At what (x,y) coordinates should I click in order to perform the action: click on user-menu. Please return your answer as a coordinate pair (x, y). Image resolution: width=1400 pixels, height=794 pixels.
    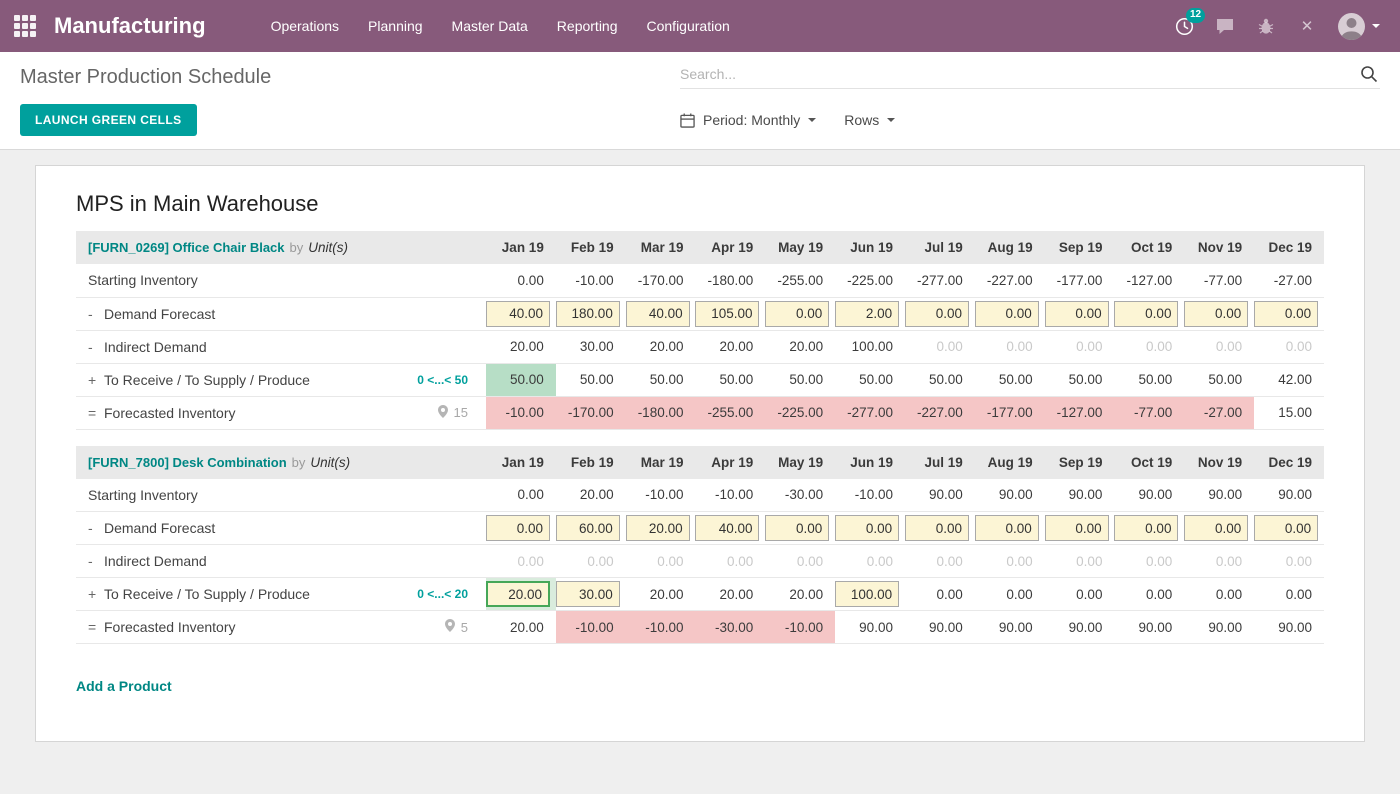
    Looking at the image, I should click on (1359, 26).